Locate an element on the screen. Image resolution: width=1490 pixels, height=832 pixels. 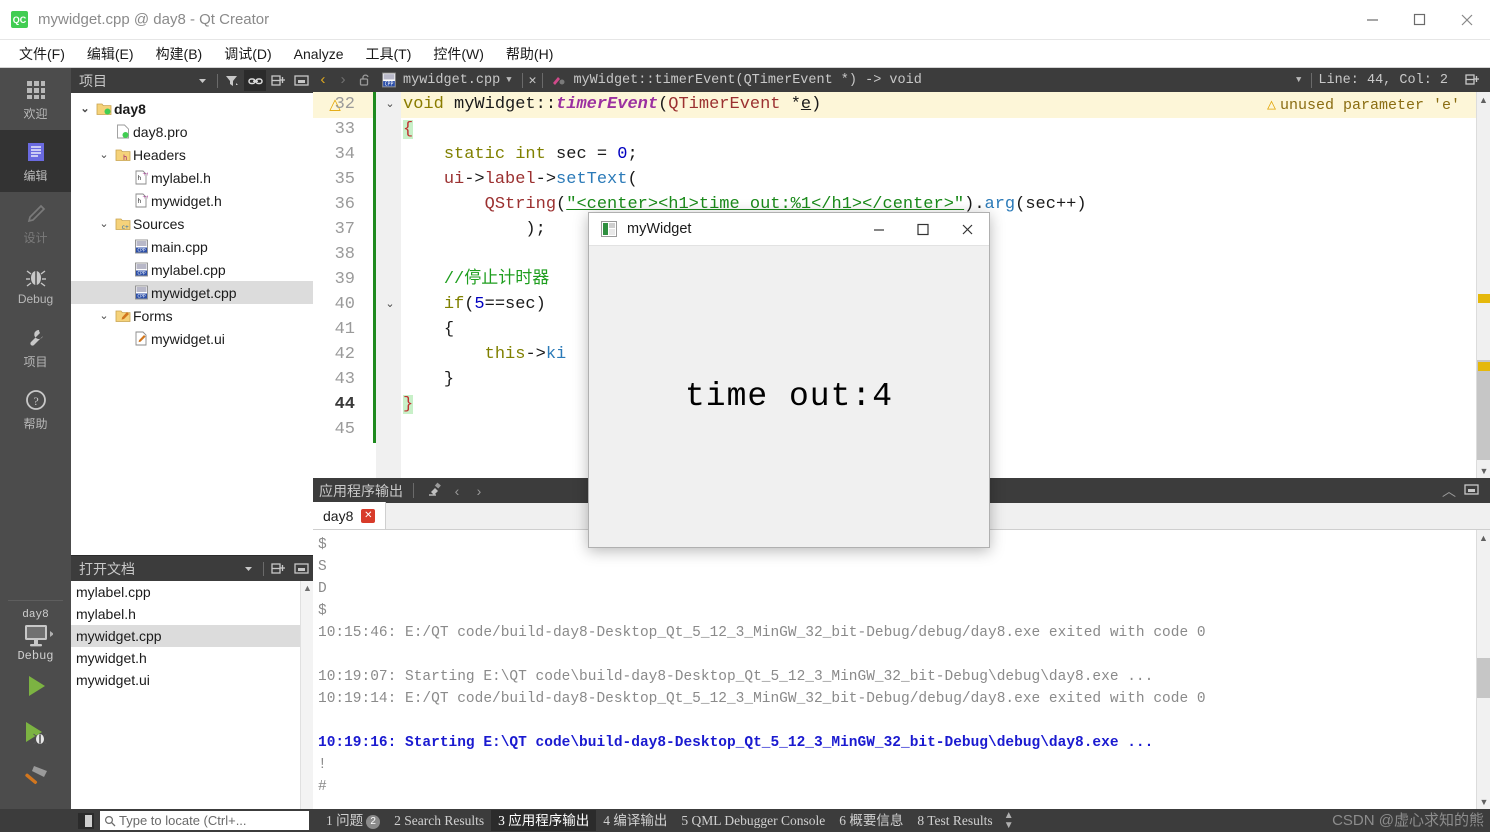
collapse-icon: ︿ is located at coordinates (1449, 491).